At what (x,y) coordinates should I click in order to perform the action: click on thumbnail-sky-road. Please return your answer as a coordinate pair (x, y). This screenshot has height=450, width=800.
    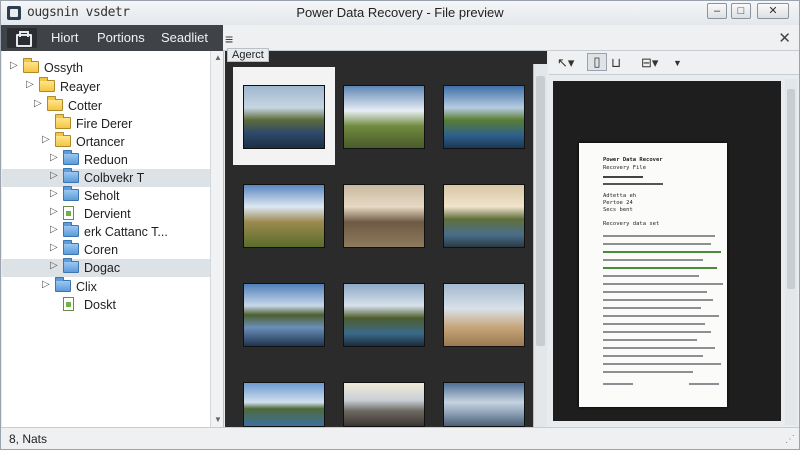
    Looking at the image, I should click on (384, 117).